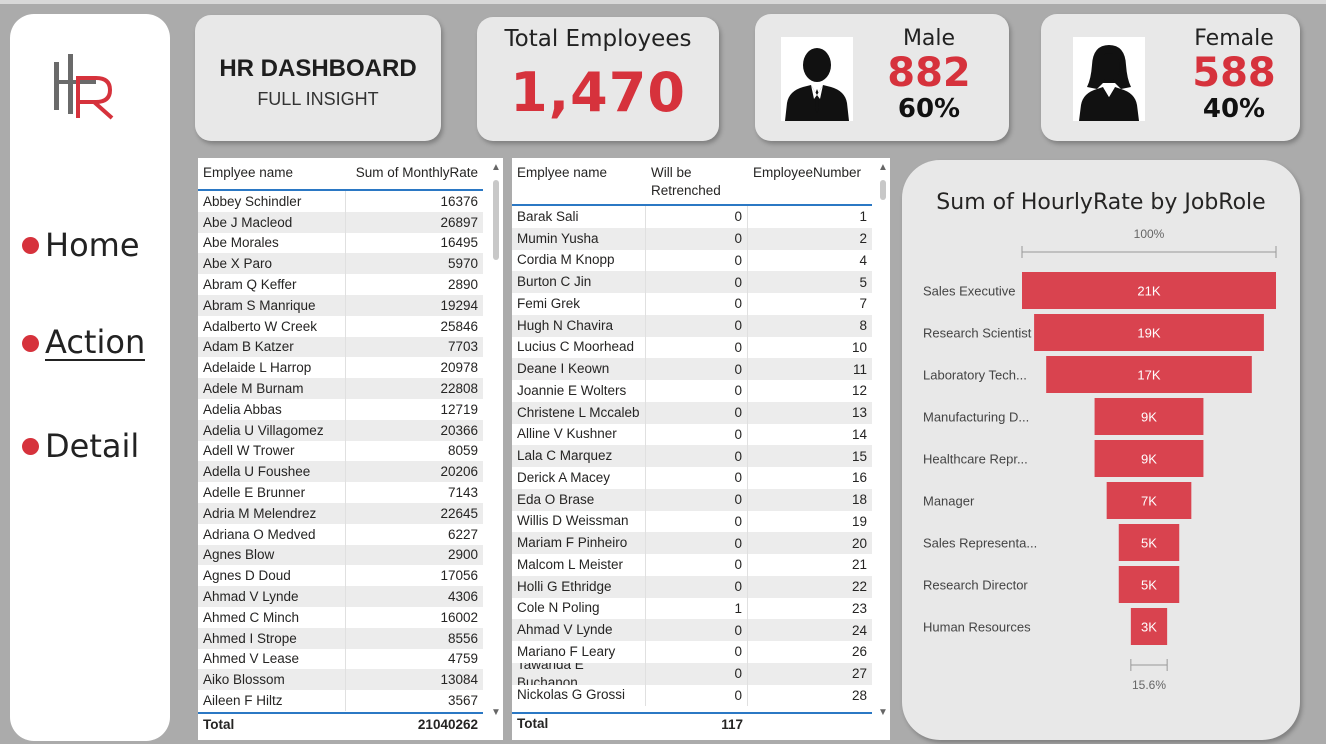  Describe the element at coordinates (692, 630) in the screenshot. I see `table-row: Ahmad V Lynde 0 24` at that location.